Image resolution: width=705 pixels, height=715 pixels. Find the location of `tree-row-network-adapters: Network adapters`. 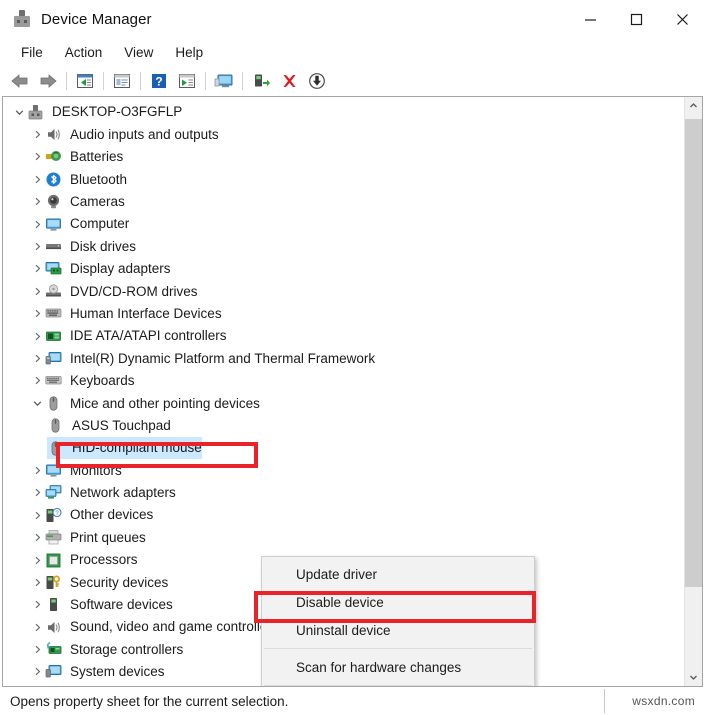

tree-row-network-adapters: Network adapters is located at coordinates (344, 493).